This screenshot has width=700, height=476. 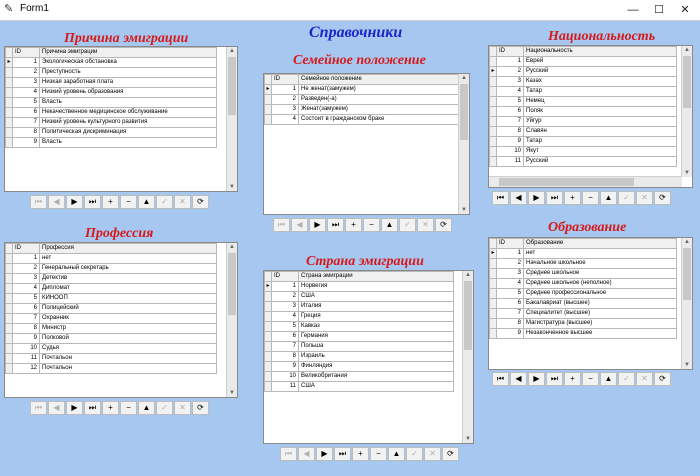 I want to click on cell-name: Германия, so click(x=376, y=336).